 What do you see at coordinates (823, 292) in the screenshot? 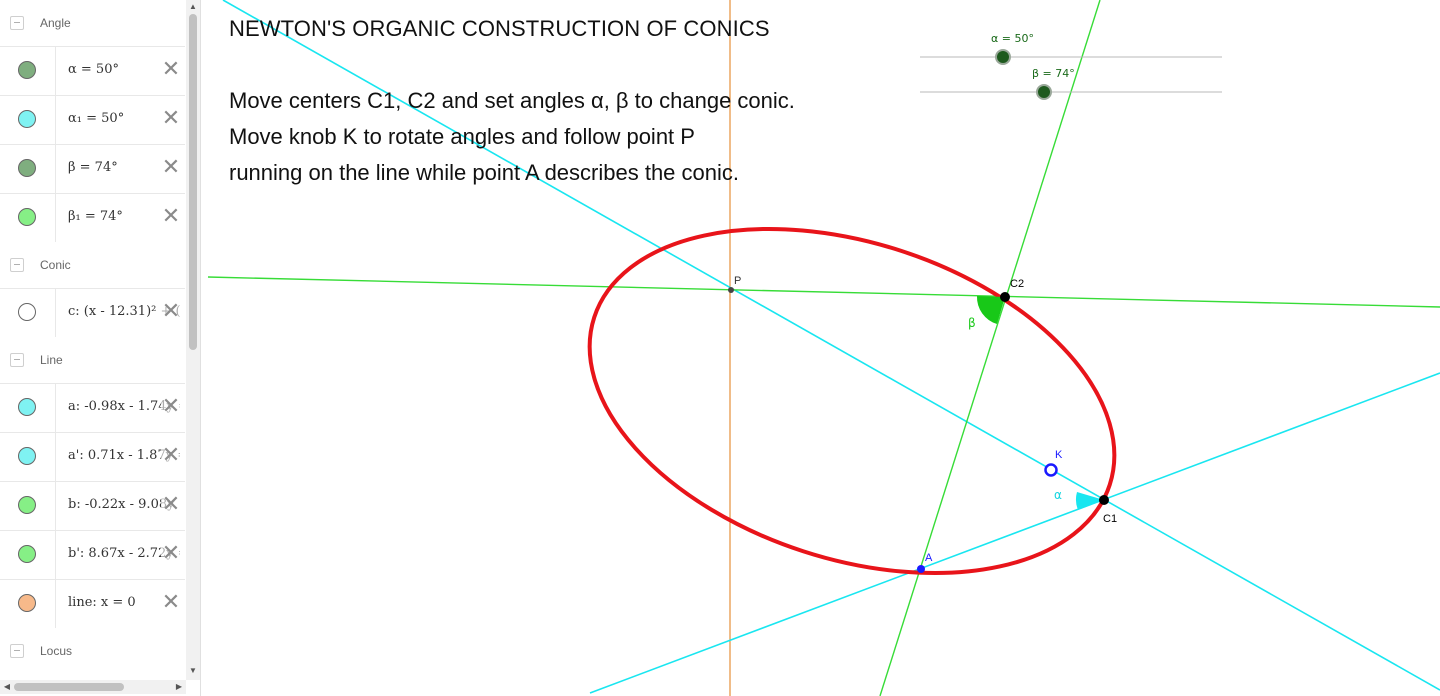
I see `green-line-b` at bounding box center [823, 292].